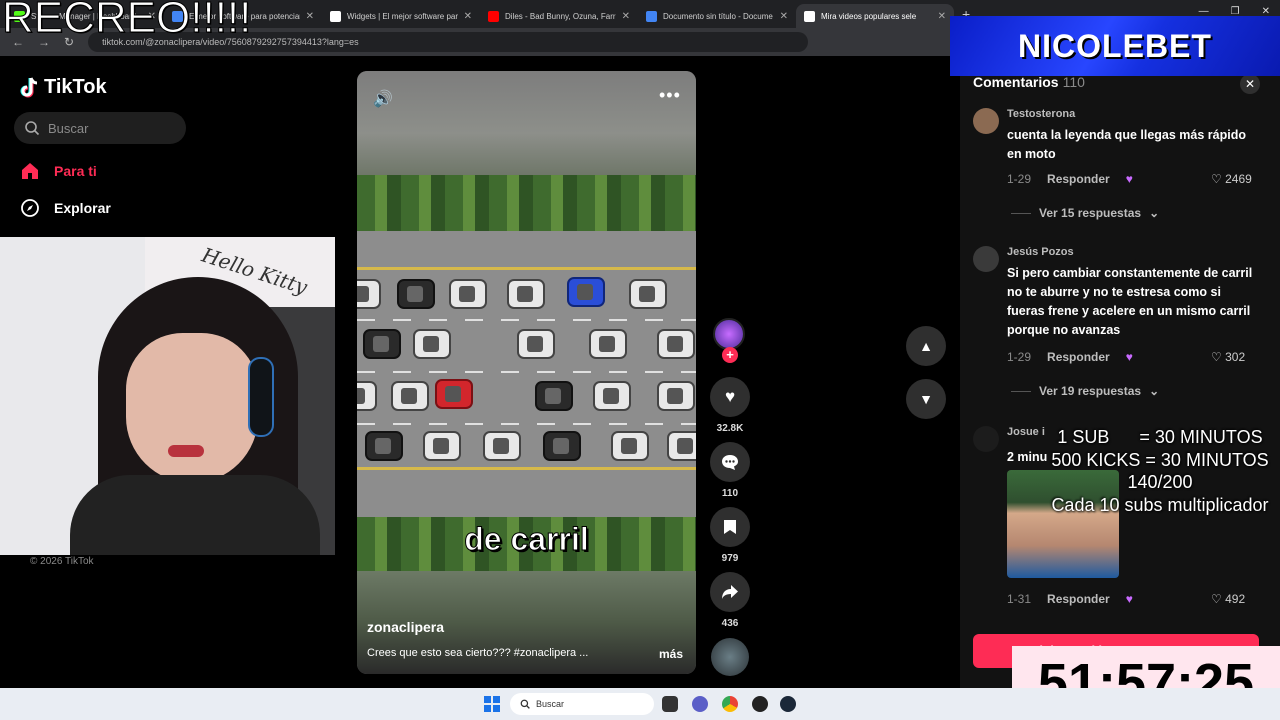  Describe the element at coordinates (1021, 213) in the screenshot. I see `divider` at that location.